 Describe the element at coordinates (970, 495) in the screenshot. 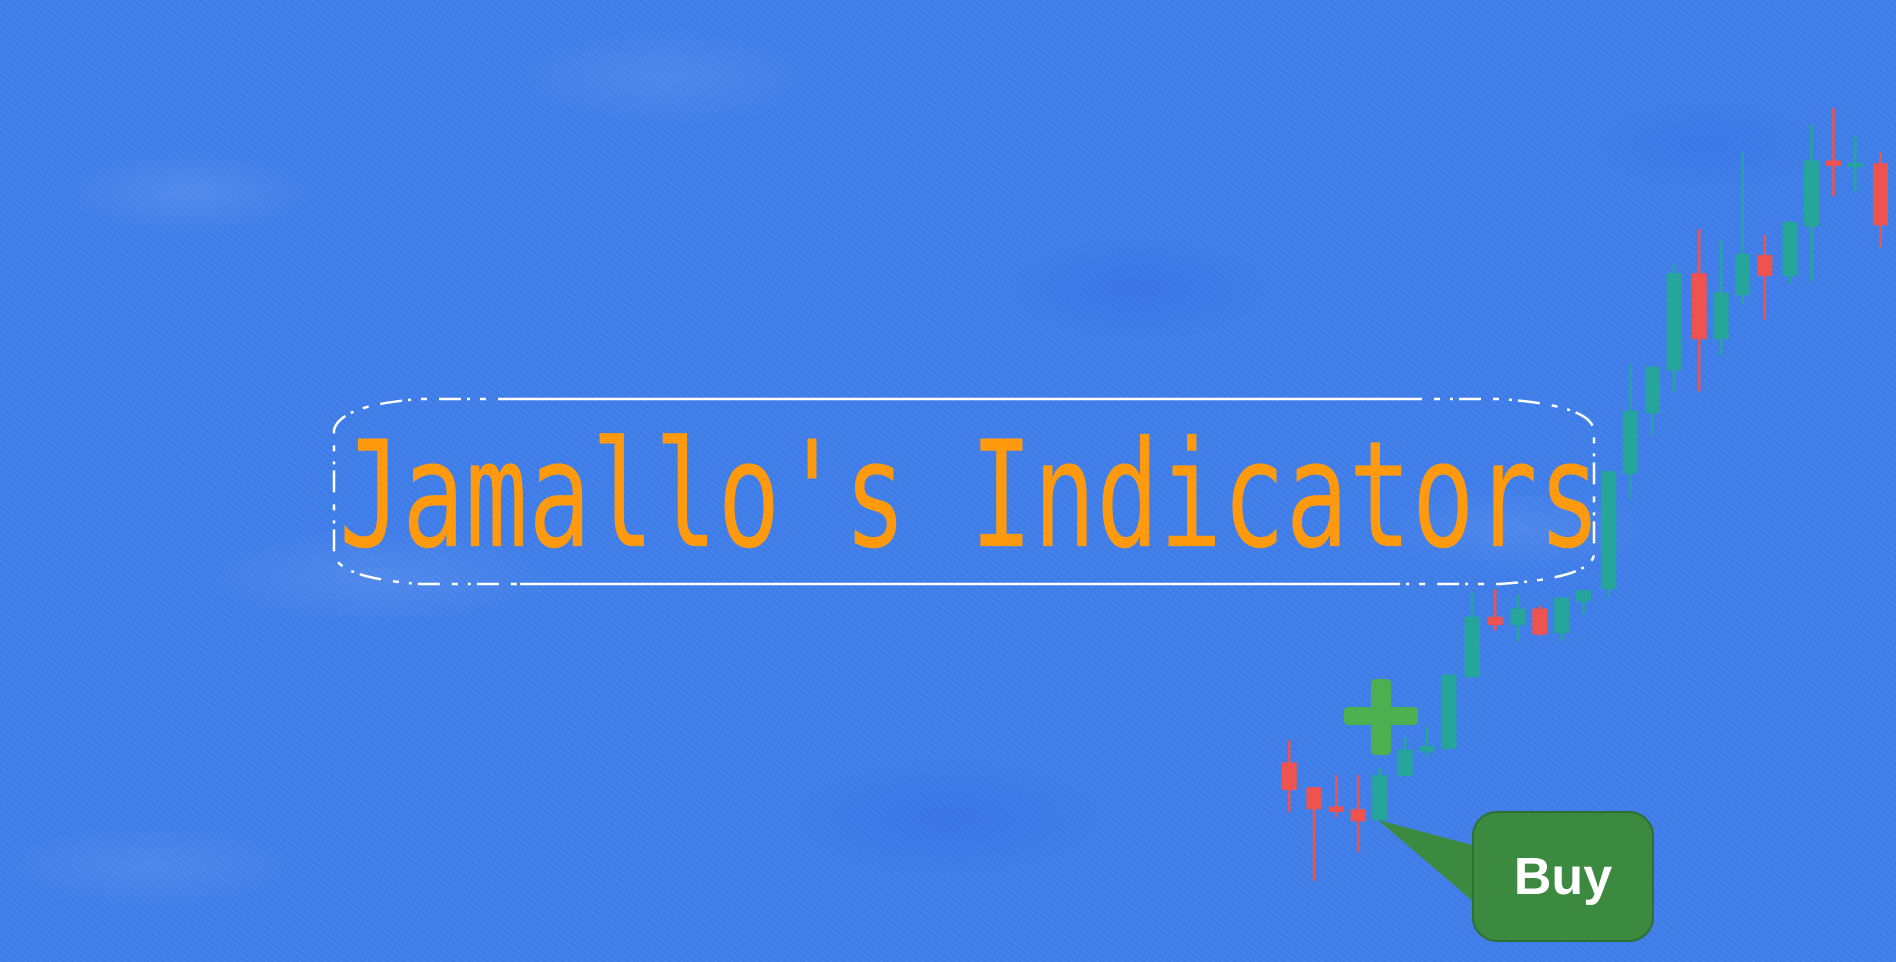

I see `banner-title: Jamallo's Indicators` at that location.